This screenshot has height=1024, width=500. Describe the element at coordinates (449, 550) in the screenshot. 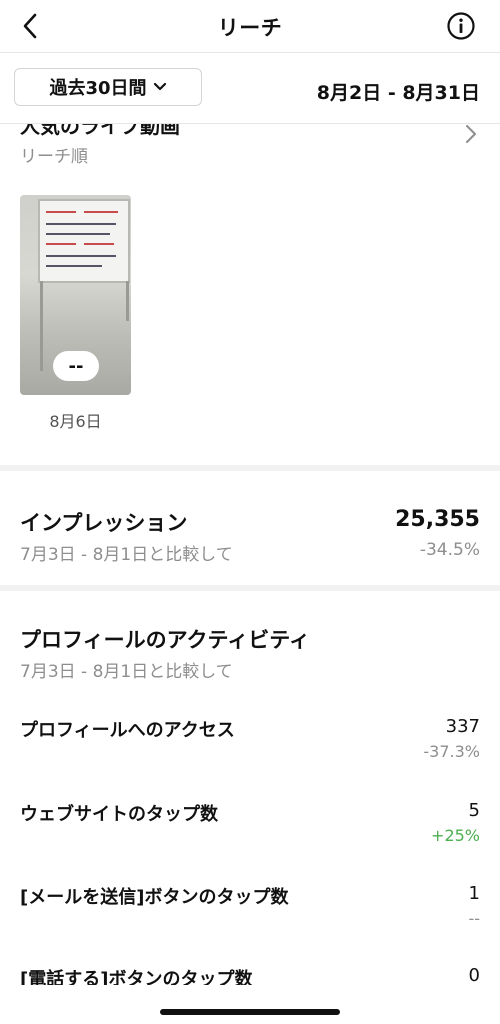

I see `impressions-change: -34.5%` at that location.